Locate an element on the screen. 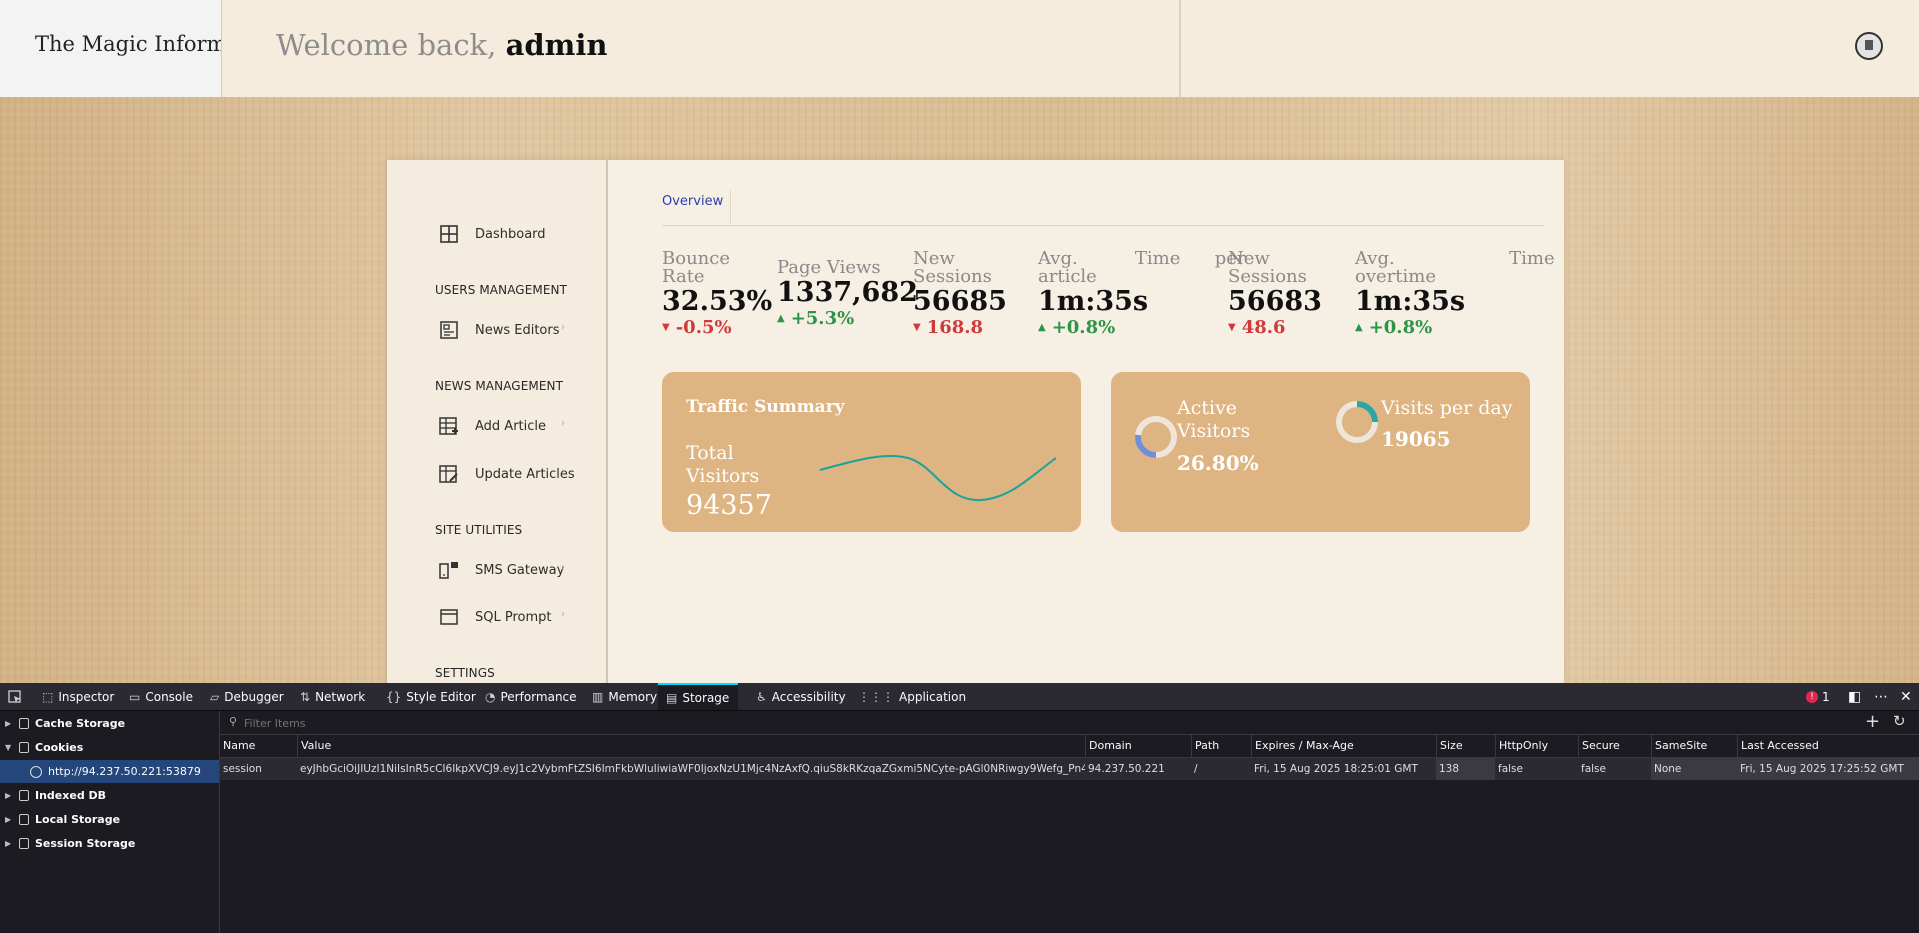  apps-grid-icon: ⋮⋮⋮ is located at coordinates (876, 696).